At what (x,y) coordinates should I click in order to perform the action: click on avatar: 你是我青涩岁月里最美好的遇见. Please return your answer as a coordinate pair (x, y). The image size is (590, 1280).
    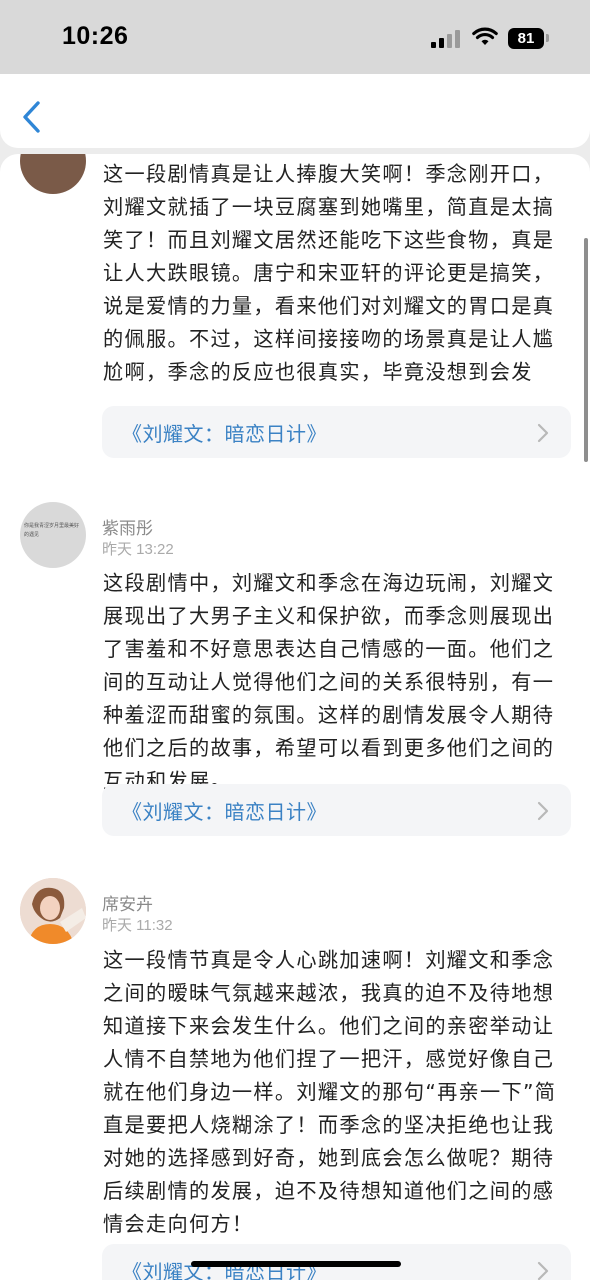
    Looking at the image, I should click on (53, 535).